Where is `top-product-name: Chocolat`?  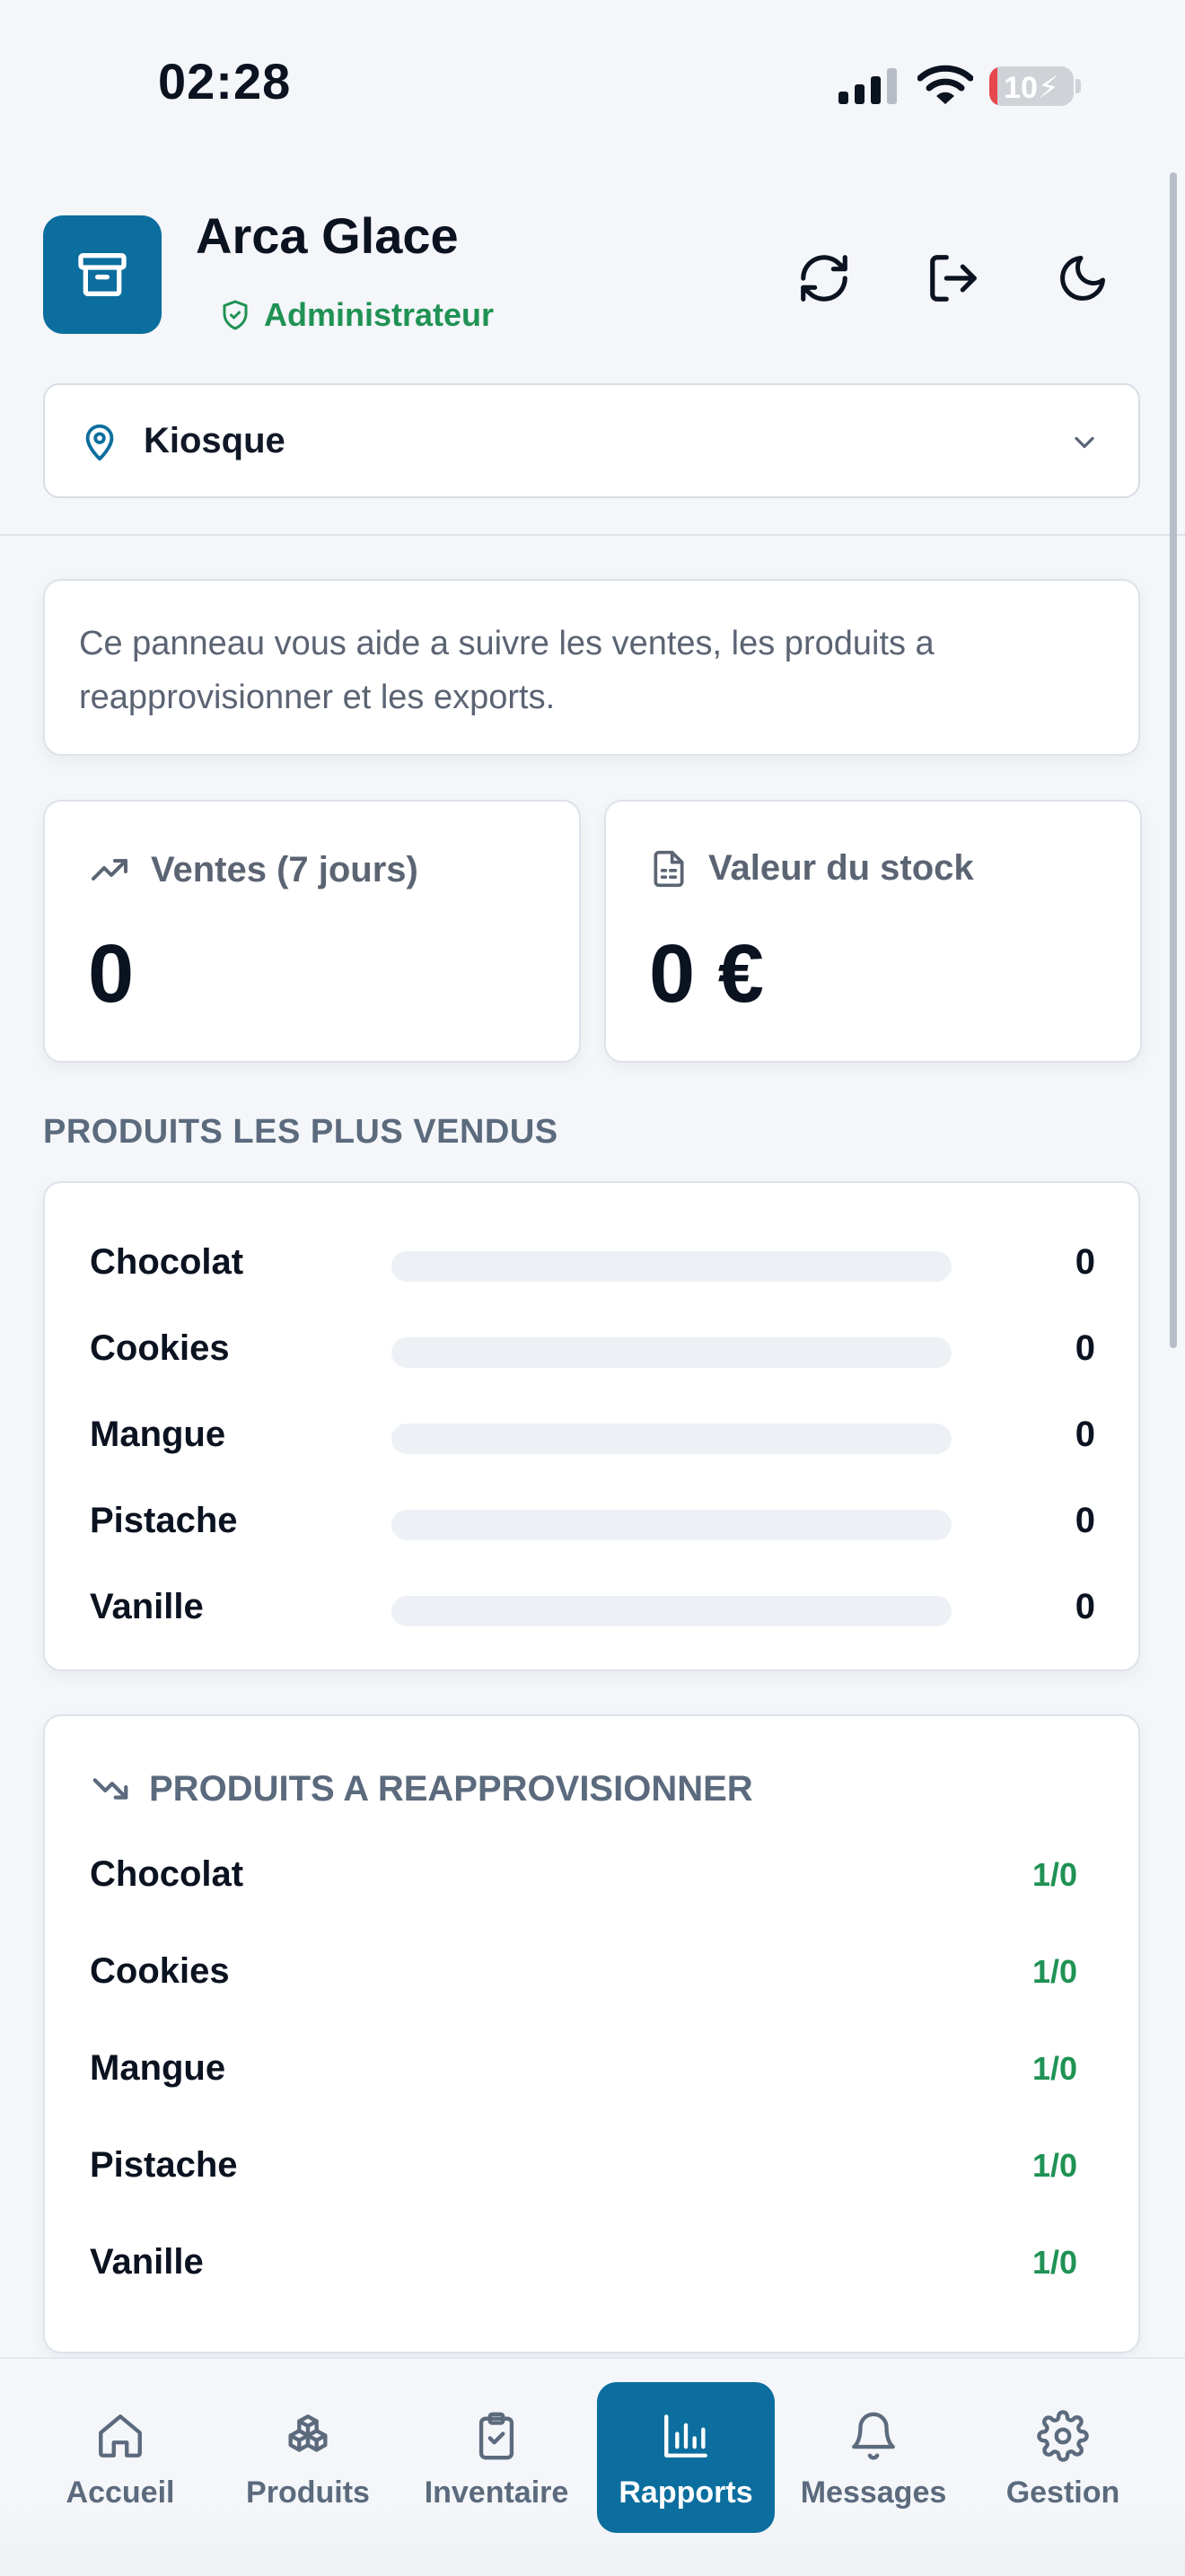
top-product-name: Chocolat is located at coordinates (167, 1262).